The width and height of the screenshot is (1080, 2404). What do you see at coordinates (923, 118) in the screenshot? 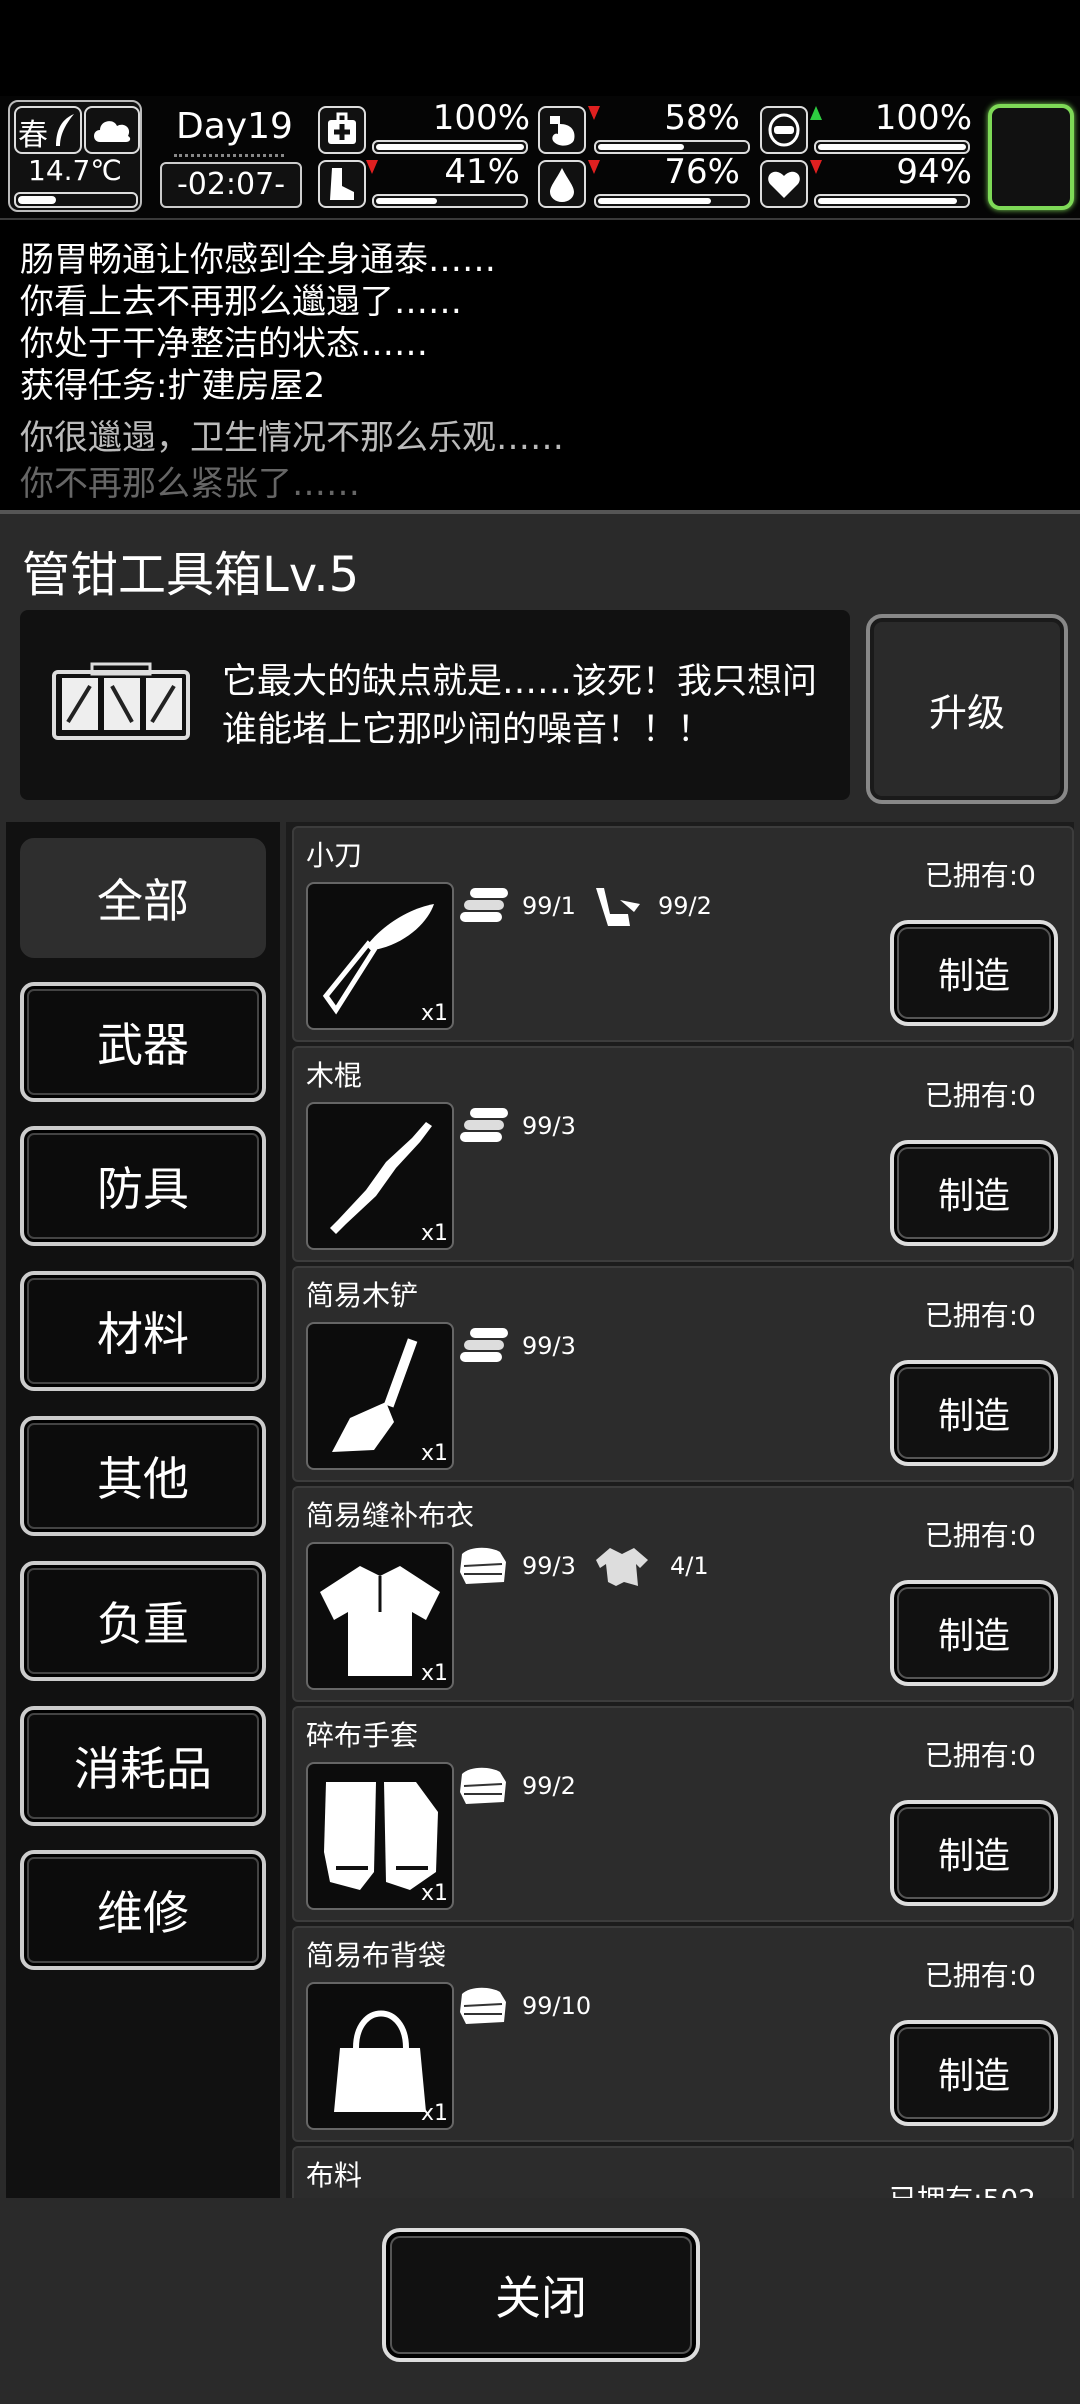
I see `mood-value: 100%` at bounding box center [923, 118].